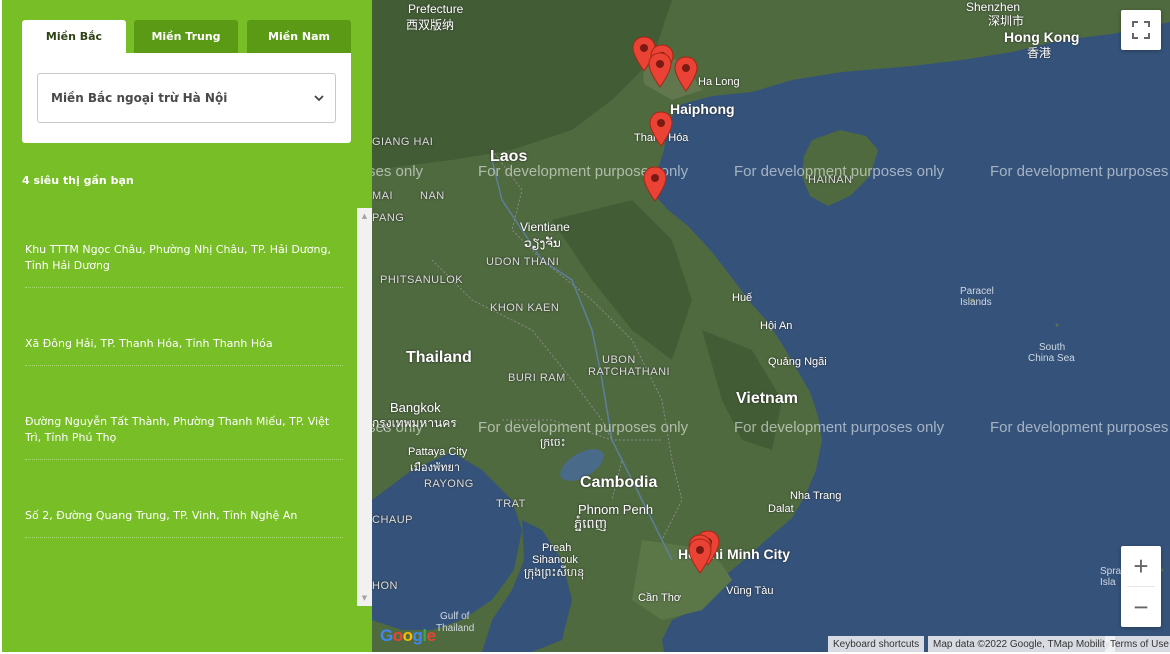 The image size is (1170, 654). Describe the element at coordinates (619, 482) in the screenshot. I see `map-label: Cambodia` at that location.